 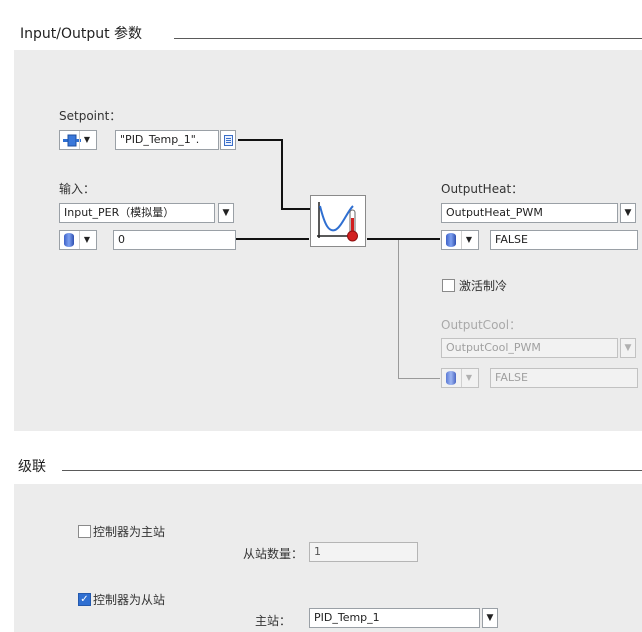 What do you see at coordinates (403, 239) in the screenshot?
I see `output-heat-wire` at bounding box center [403, 239].